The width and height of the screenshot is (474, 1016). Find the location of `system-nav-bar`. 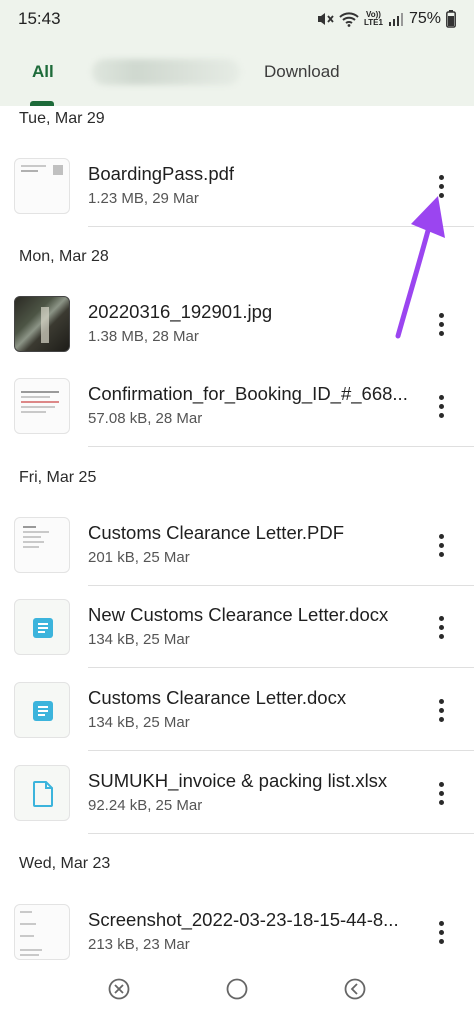

system-nav-bar is located at coordinates (237, 989).